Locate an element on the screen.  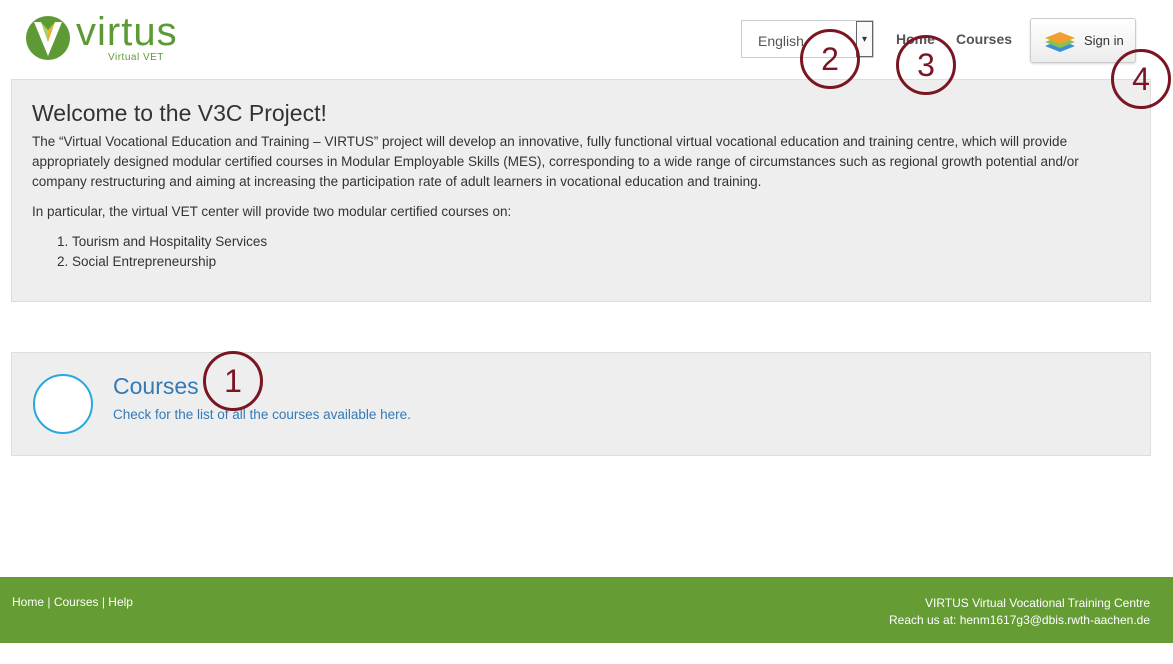
layers-icon is located at coordinates (1060, 42).